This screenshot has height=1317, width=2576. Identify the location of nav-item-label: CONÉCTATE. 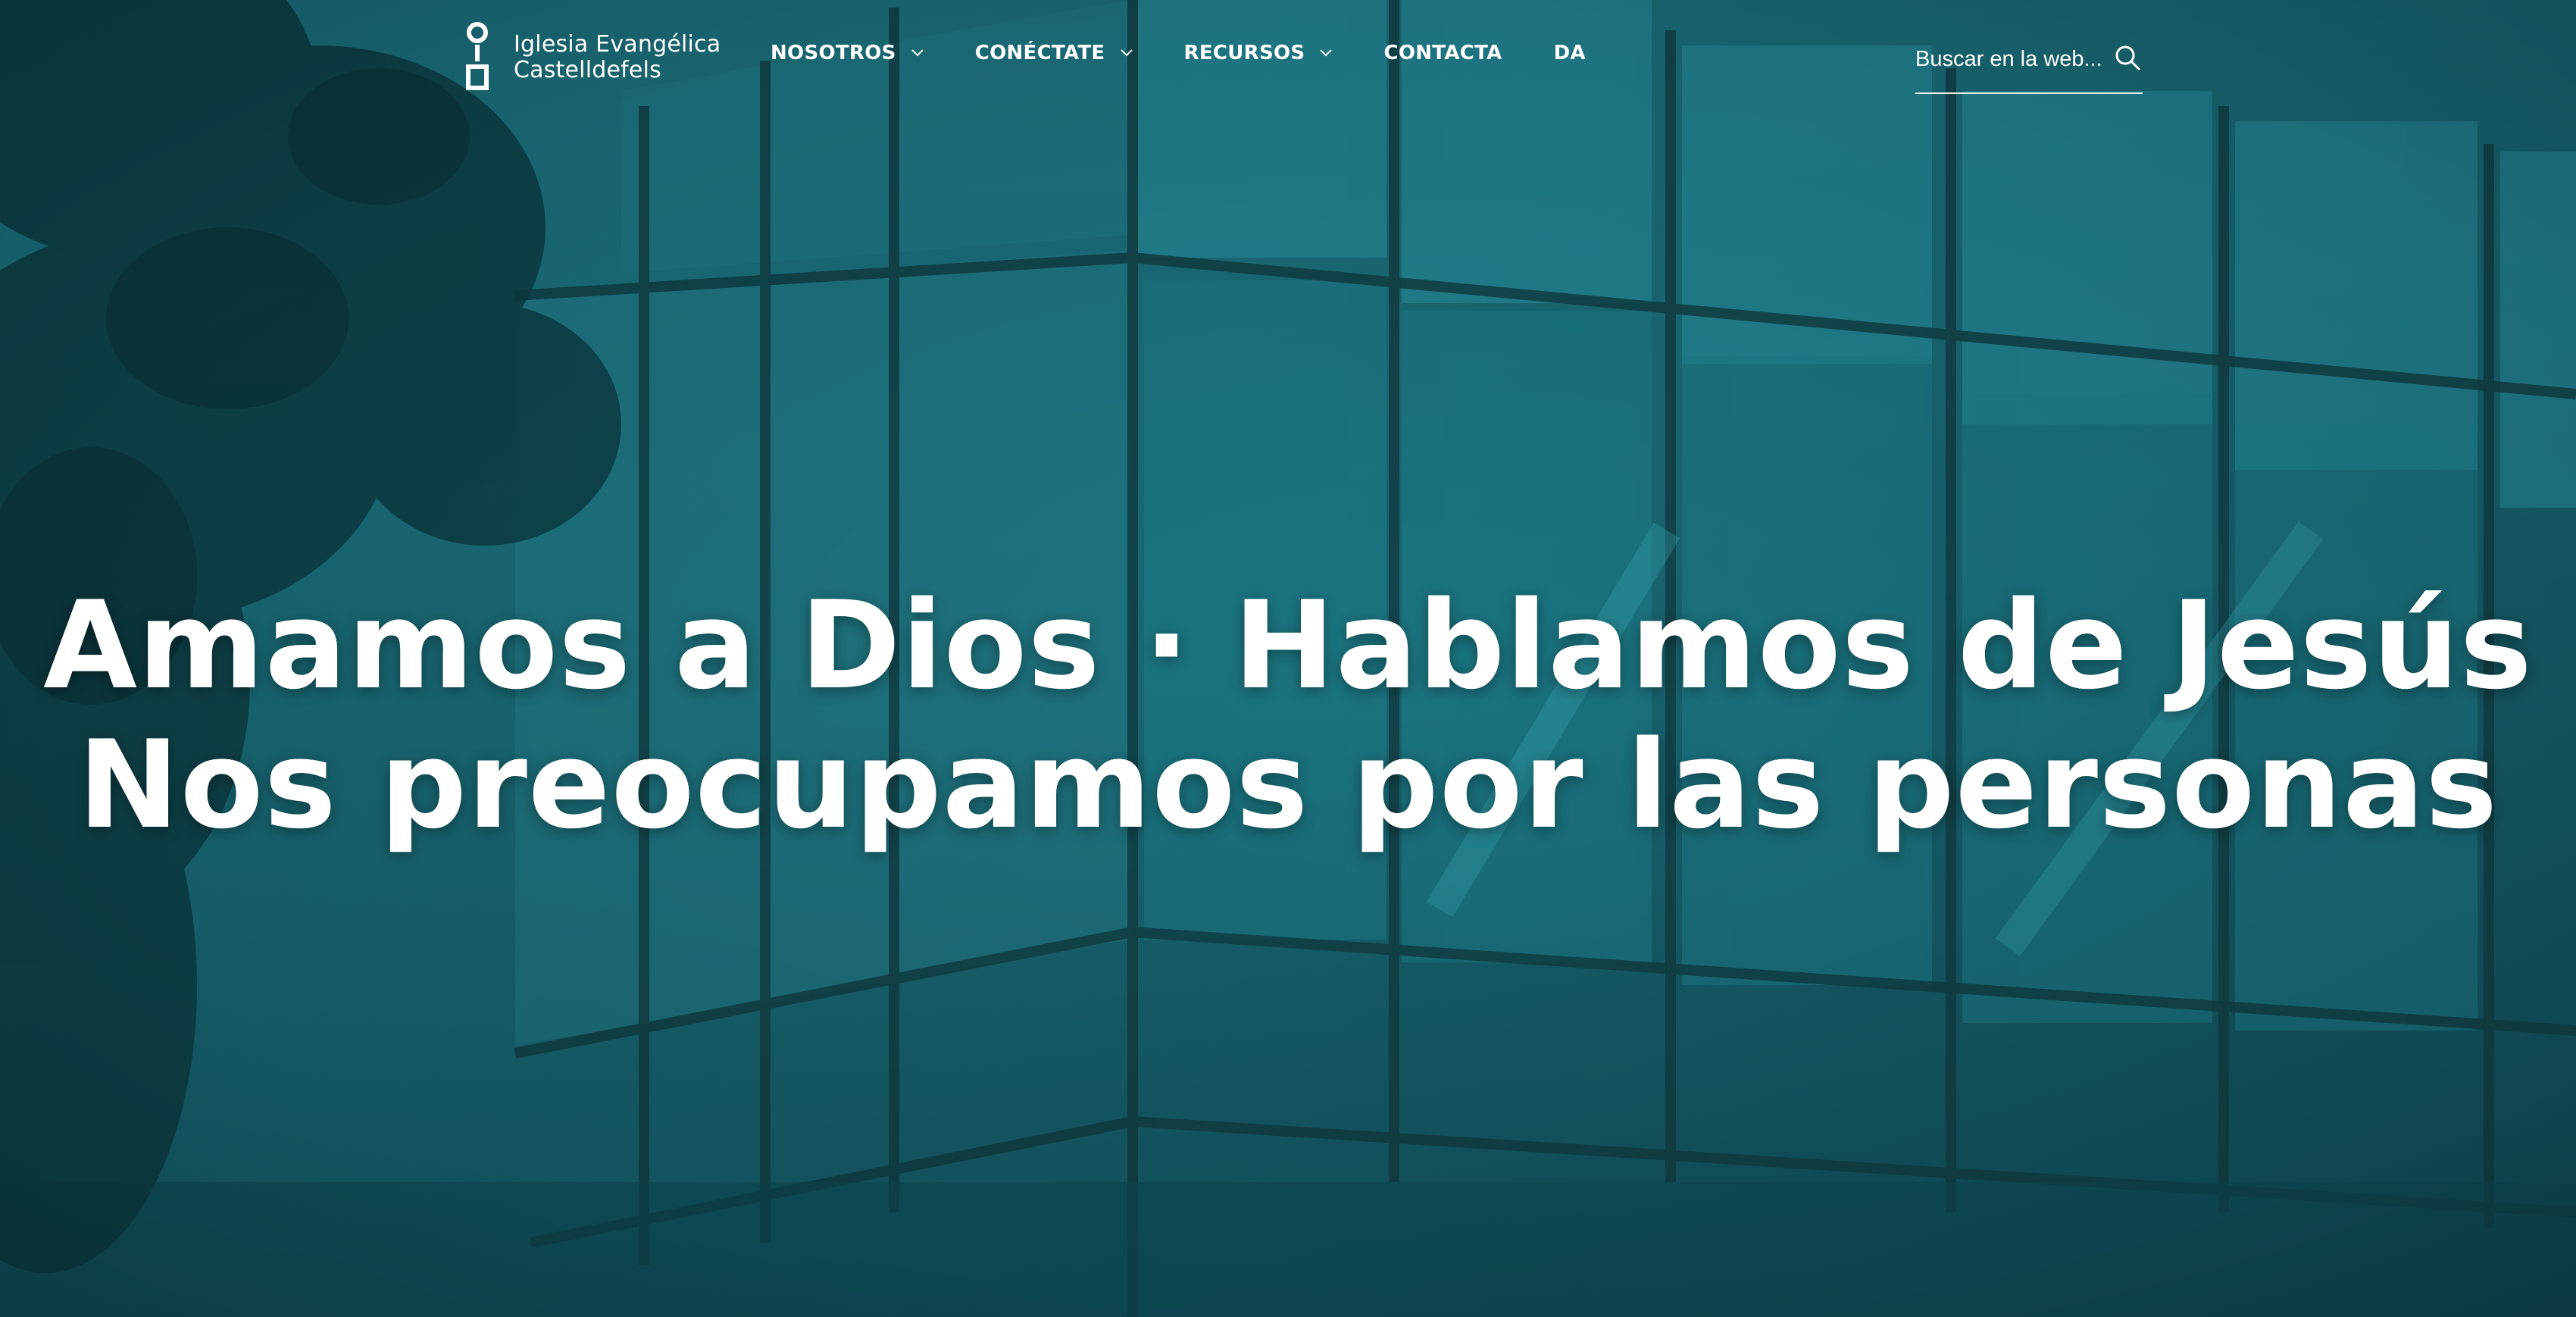
(1040, 53).